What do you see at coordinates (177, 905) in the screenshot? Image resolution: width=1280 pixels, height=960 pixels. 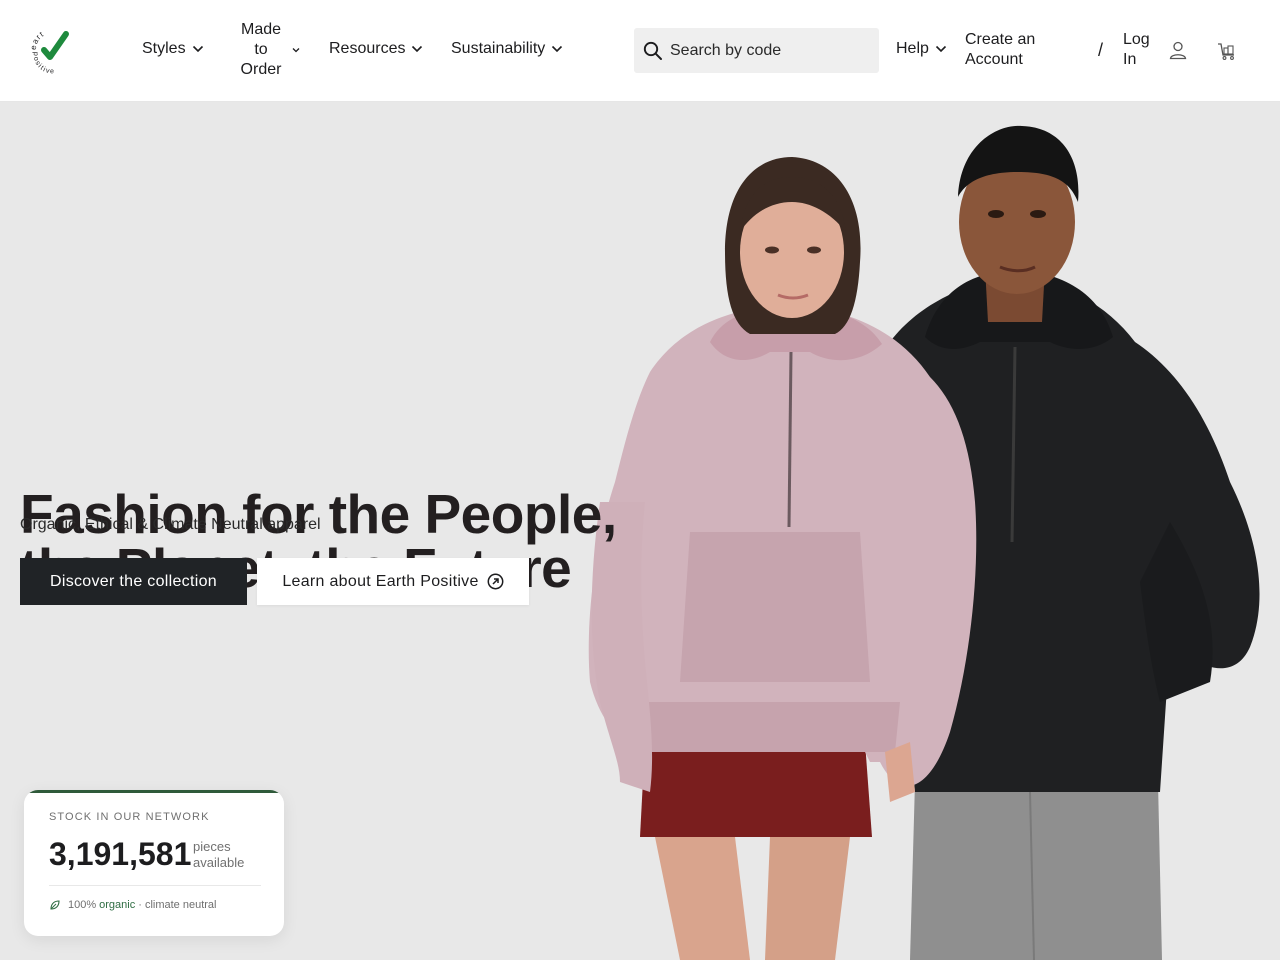 I see `stock-foot-suffix: · climate neutral` at bounding box center [177, 905].